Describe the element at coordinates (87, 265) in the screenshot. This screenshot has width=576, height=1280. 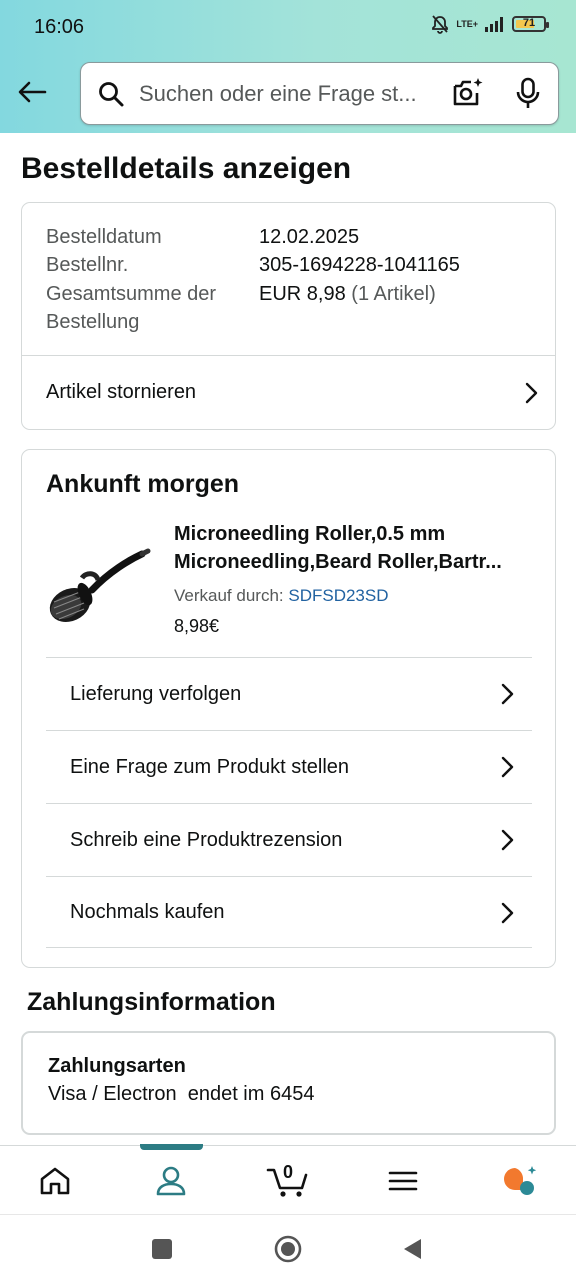
I see `order-number-label: Bestellnr.` at that location.